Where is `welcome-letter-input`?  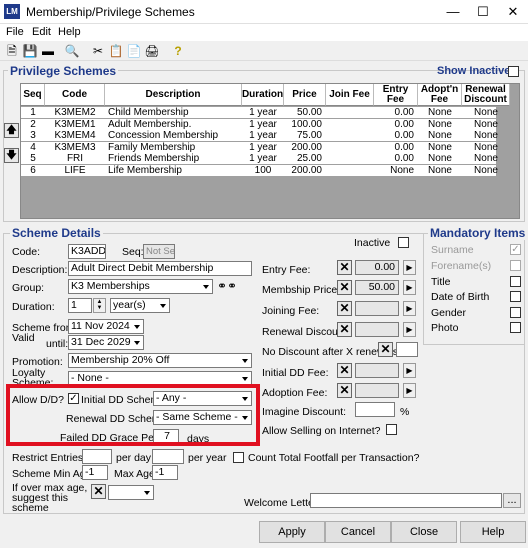 welcome-letter-input is located at coordinates (406, 500).